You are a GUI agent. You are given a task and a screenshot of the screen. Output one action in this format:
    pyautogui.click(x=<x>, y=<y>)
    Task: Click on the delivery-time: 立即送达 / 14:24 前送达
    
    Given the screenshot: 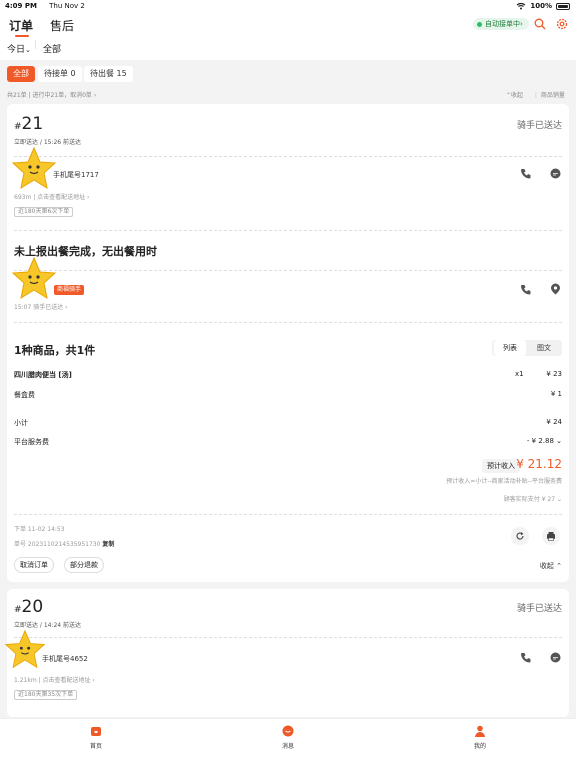 What is the action you would take?
    pyautogui.click(x=48, y=625)
    